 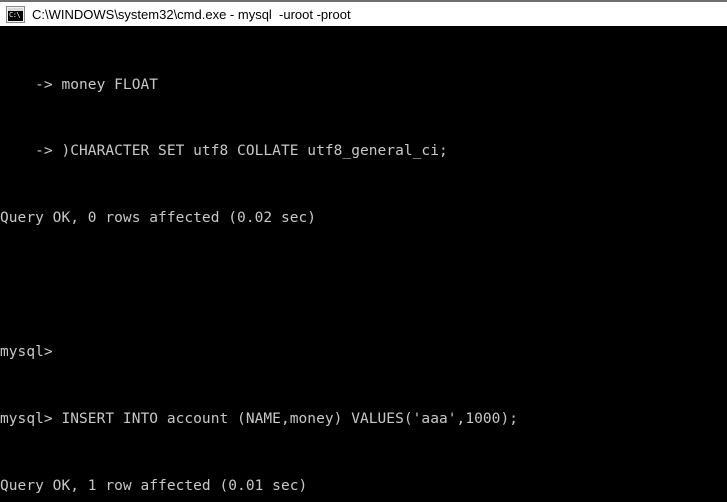 I want to click on cmd-console-icon: C:\, so click(x=15, y=14).